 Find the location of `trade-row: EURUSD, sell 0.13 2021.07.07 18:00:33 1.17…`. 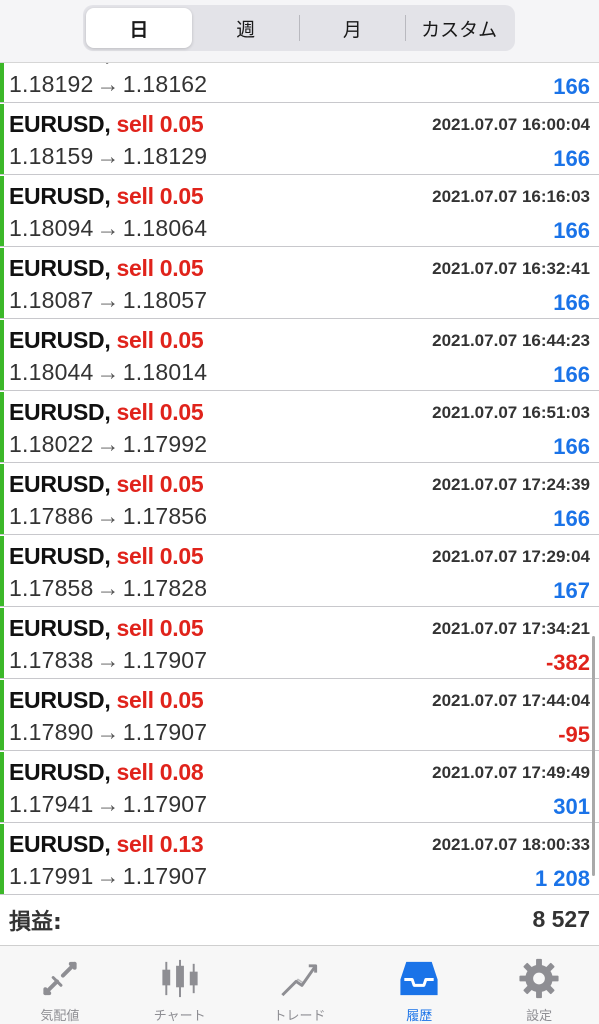

trade-row: EURUSD, sell 0.13 2021.07.07 18:00:33 1.17… is located at coordinates (299, 859).